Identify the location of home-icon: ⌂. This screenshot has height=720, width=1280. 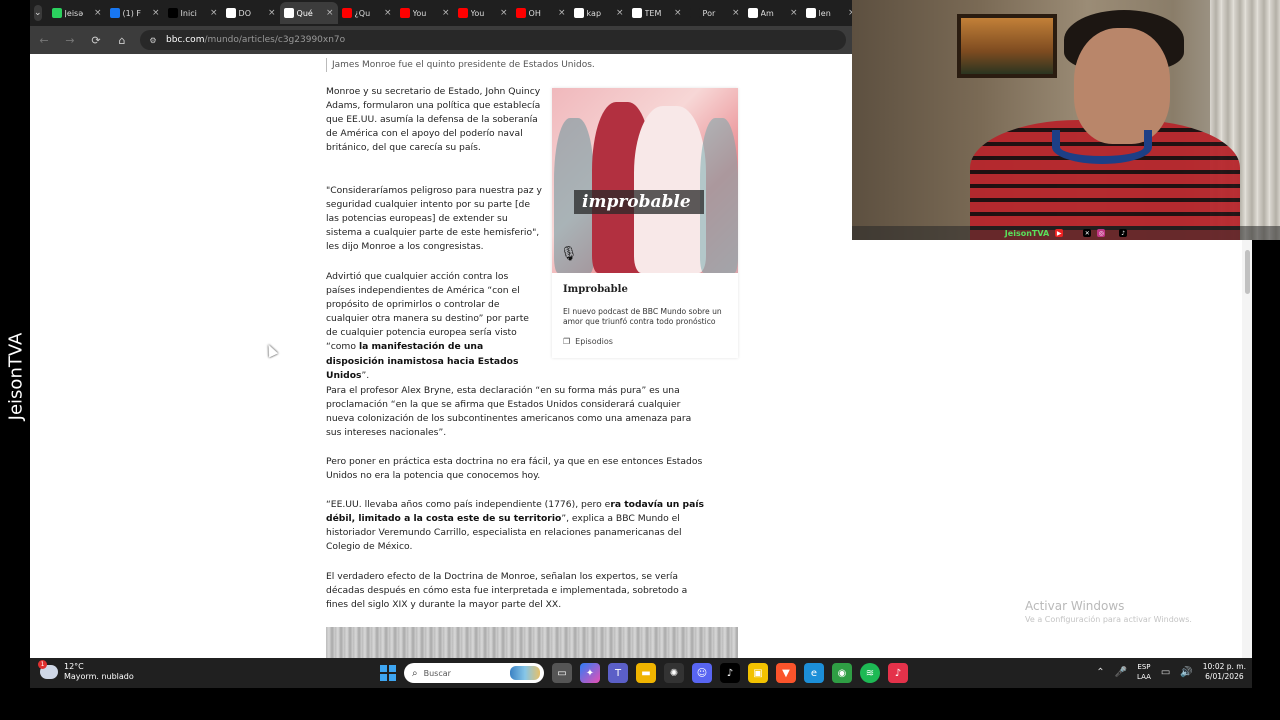
(122, 40).